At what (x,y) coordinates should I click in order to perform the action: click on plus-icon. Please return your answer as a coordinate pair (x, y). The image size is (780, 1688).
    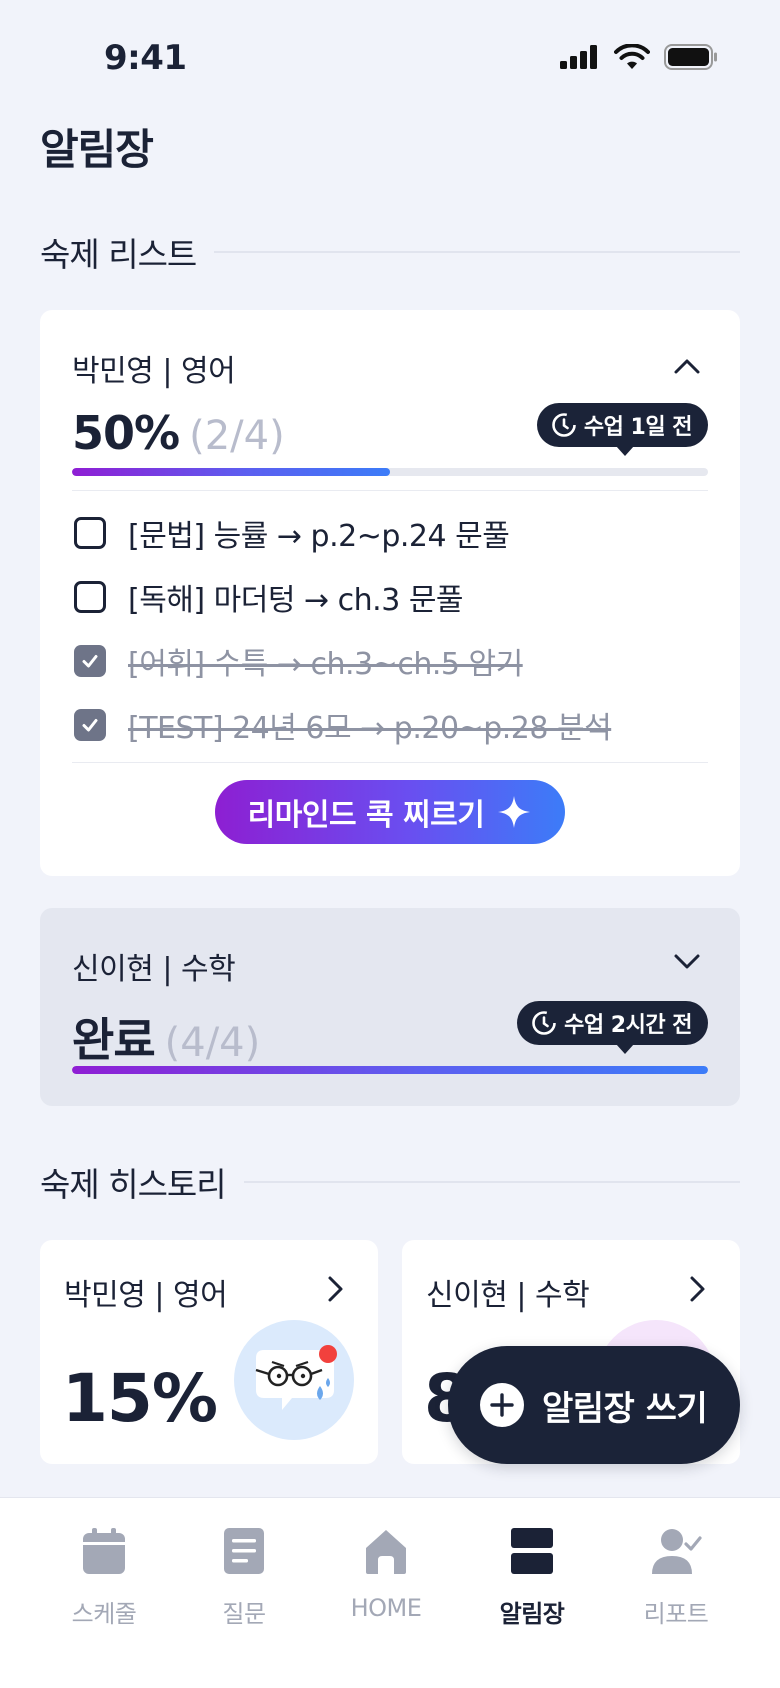
    Looking at the image, I should click on (502, 1405).